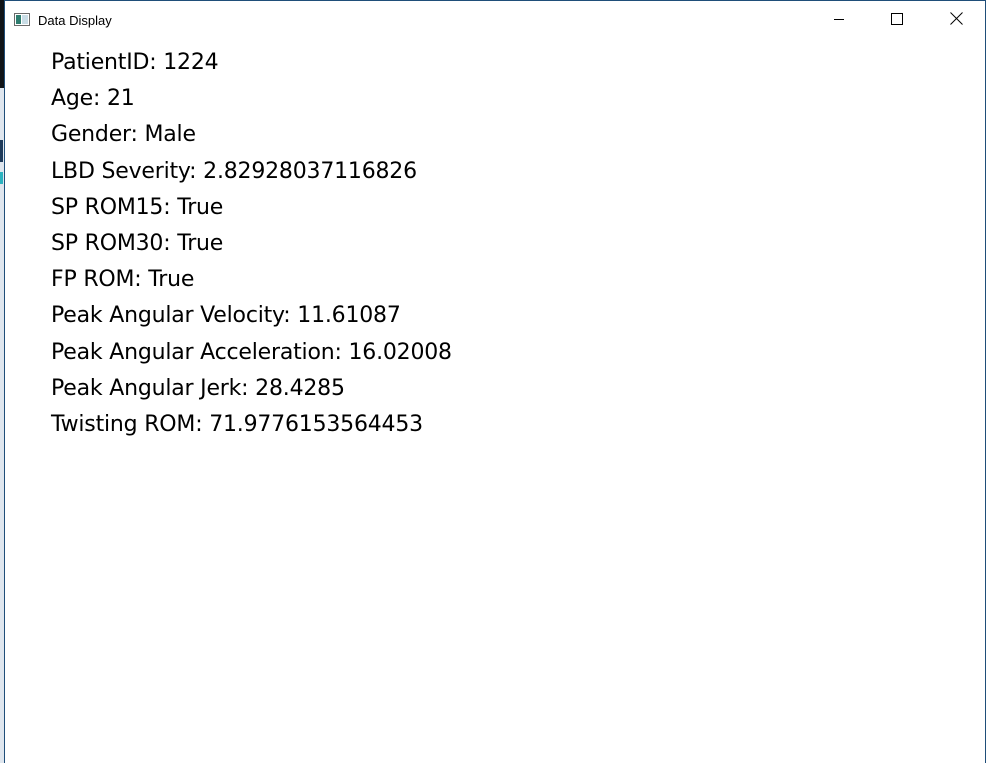  What do you see at coordinates (198, 388) in the screenshot?
I see `peak-angular-jerk-text: Peak Angular Jerk: 28.4285` at bounding box center [198, 388].